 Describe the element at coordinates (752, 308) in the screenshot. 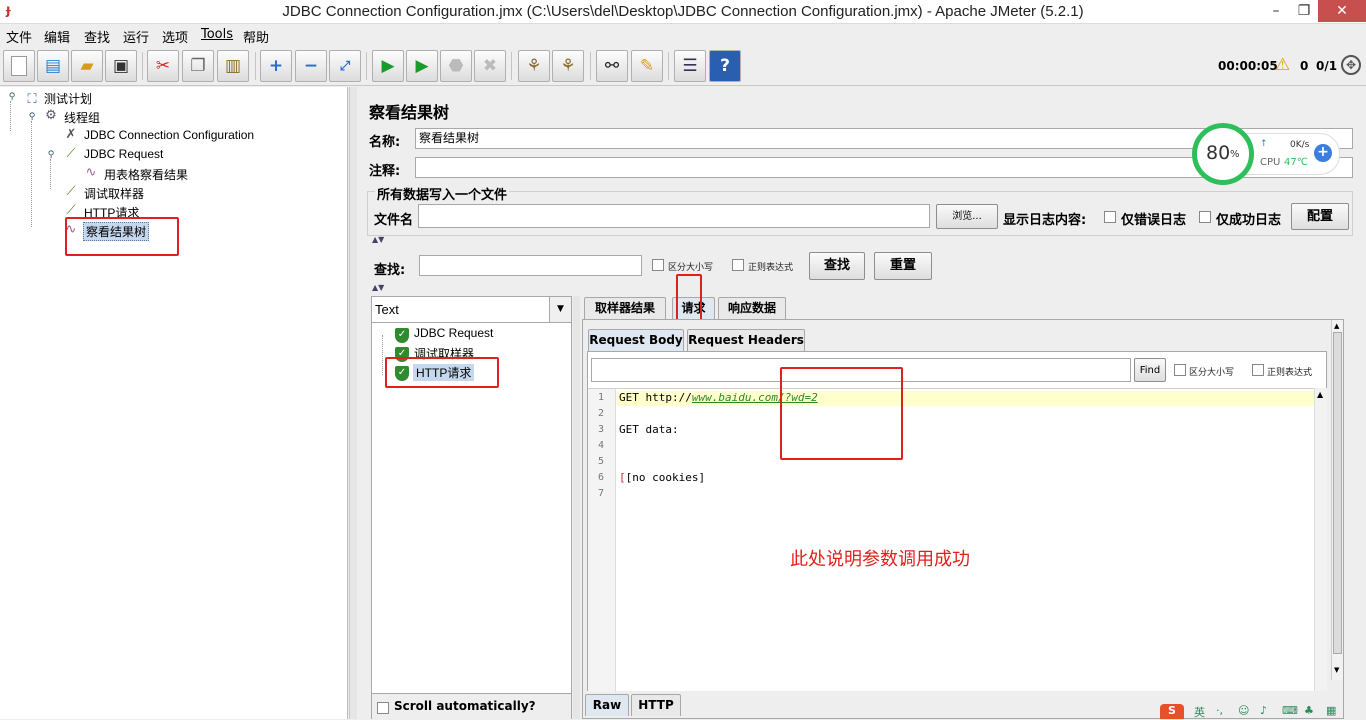

I see `tab-response-data: 响应数据` at that location.